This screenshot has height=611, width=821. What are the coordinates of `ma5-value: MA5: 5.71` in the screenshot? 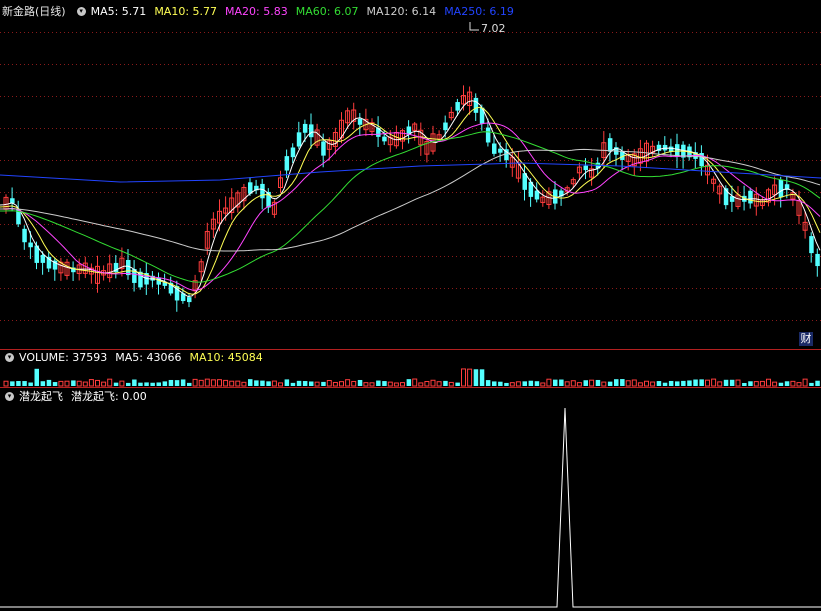 It's located at (118, 11).